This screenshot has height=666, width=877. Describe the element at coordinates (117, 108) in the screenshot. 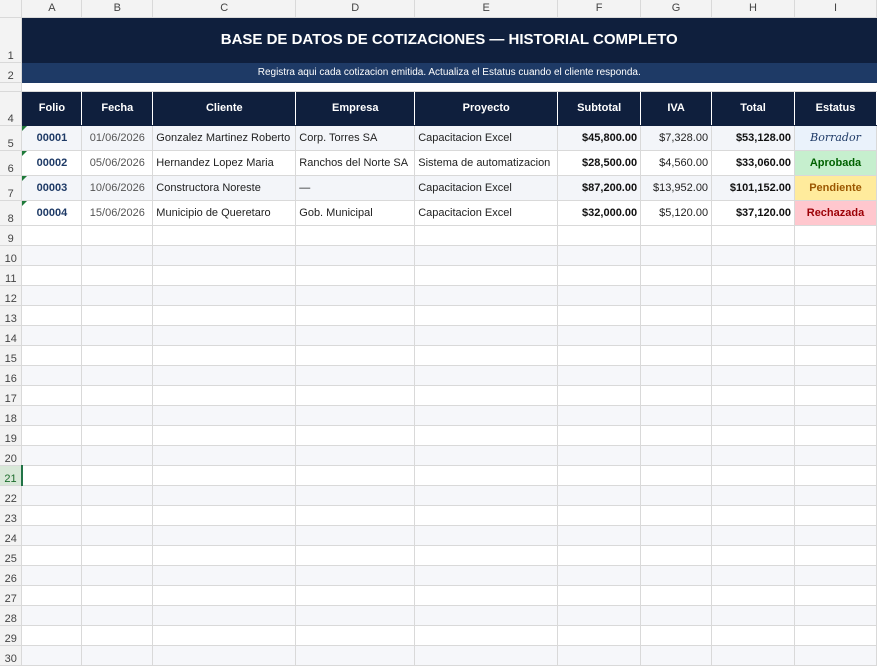

I see `header-fecha: Fecha` at that location.